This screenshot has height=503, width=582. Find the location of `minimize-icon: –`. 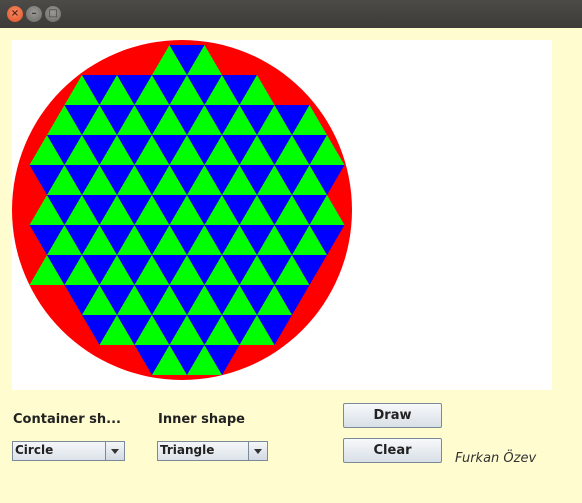

minimize-icon: – is located at coordinates (34, 14).